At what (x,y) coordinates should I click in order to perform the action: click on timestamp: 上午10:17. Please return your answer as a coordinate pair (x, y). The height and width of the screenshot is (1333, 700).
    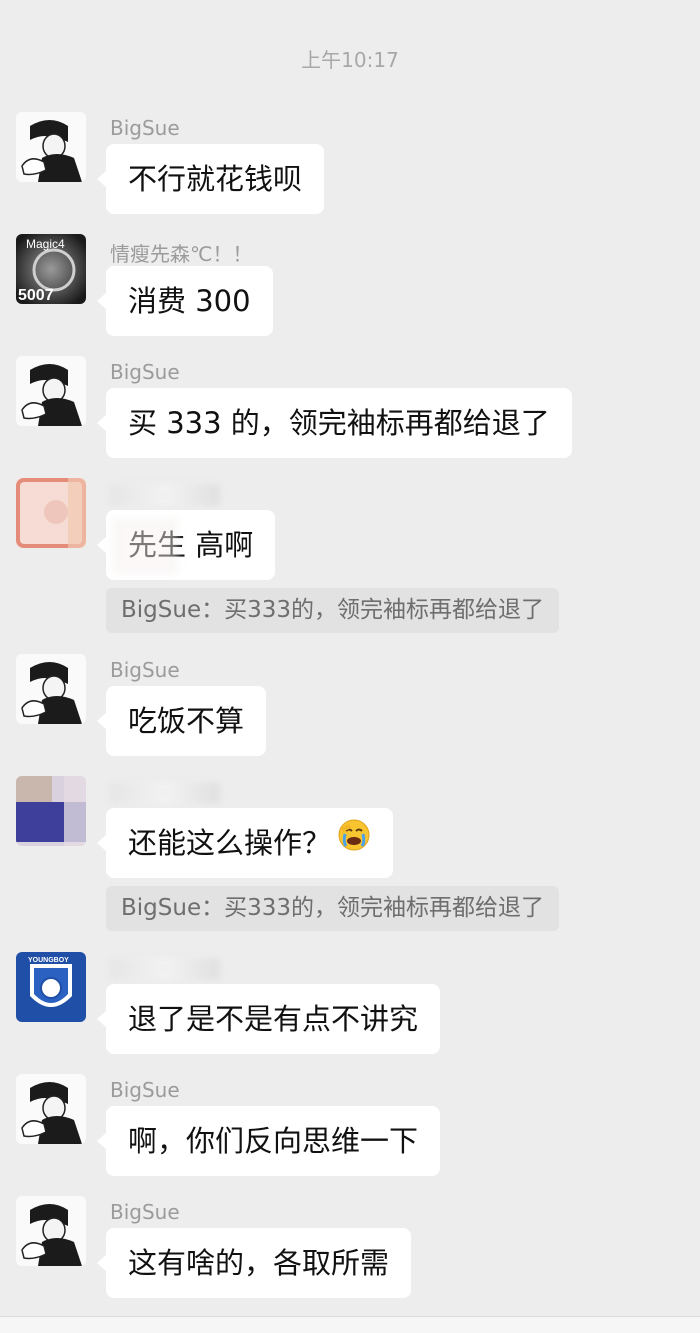
    Looking at the image, I should click on (350, 60).